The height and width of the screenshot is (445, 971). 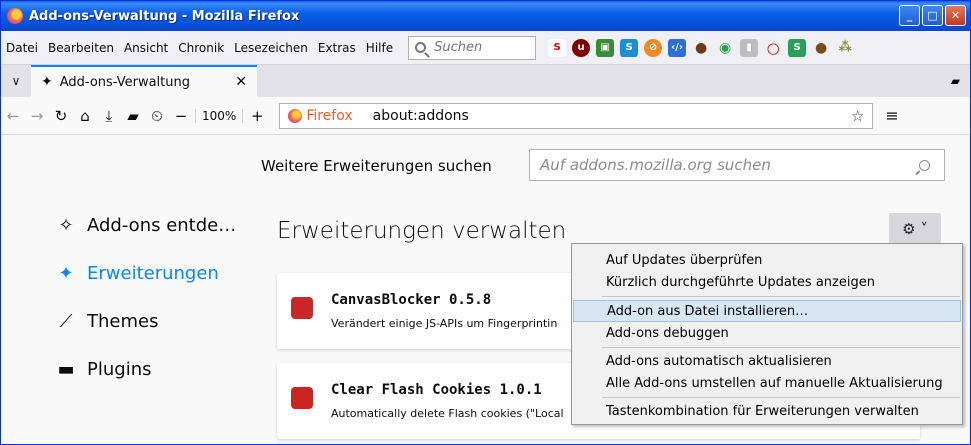 I want to click on sidebar-item-plugins: ▬ Plugins, so click(x=103, y=369).